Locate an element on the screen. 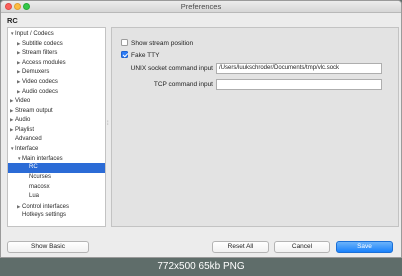 Image resolution: width=402 pixels, height=276 pixels. tree-item: ▼Main interfaces is located at coordinates (56, 159).